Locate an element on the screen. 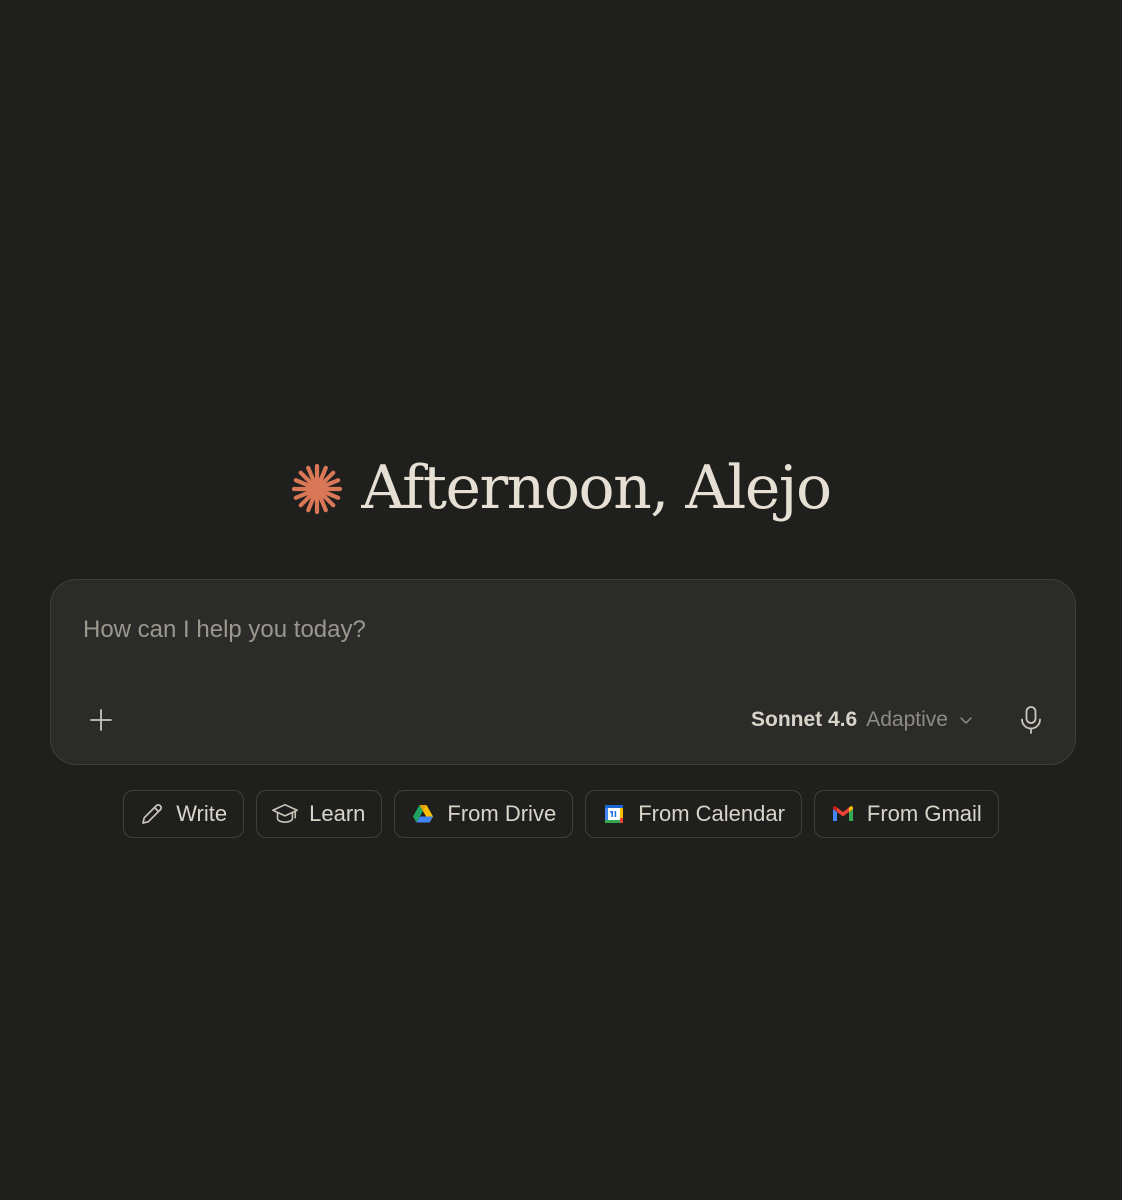  greeting: Afternoon, Alejo is located at coordinates (561, 488).